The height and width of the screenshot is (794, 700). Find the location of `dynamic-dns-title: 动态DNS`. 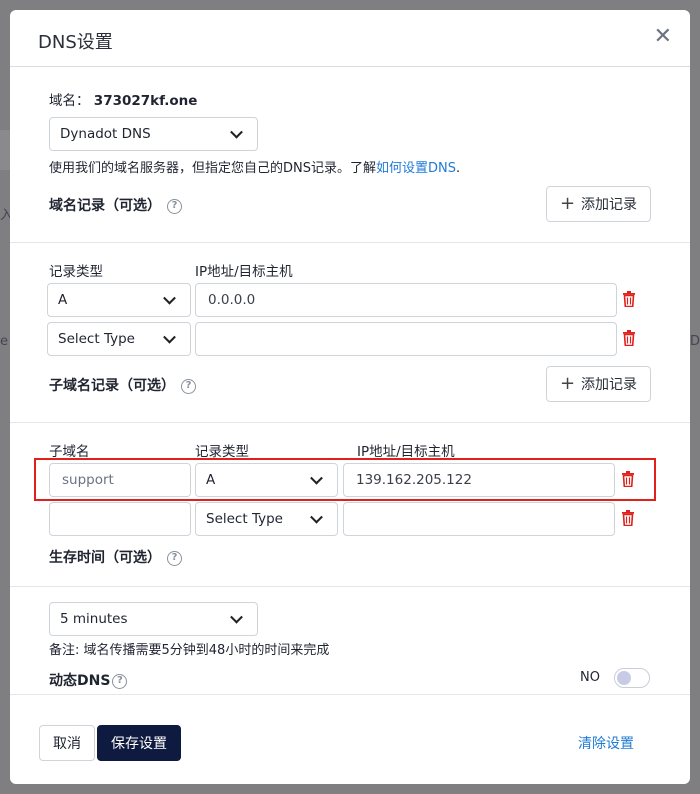

dynamic-dns-title: 动态DNS is located at coordinates (80, 681).